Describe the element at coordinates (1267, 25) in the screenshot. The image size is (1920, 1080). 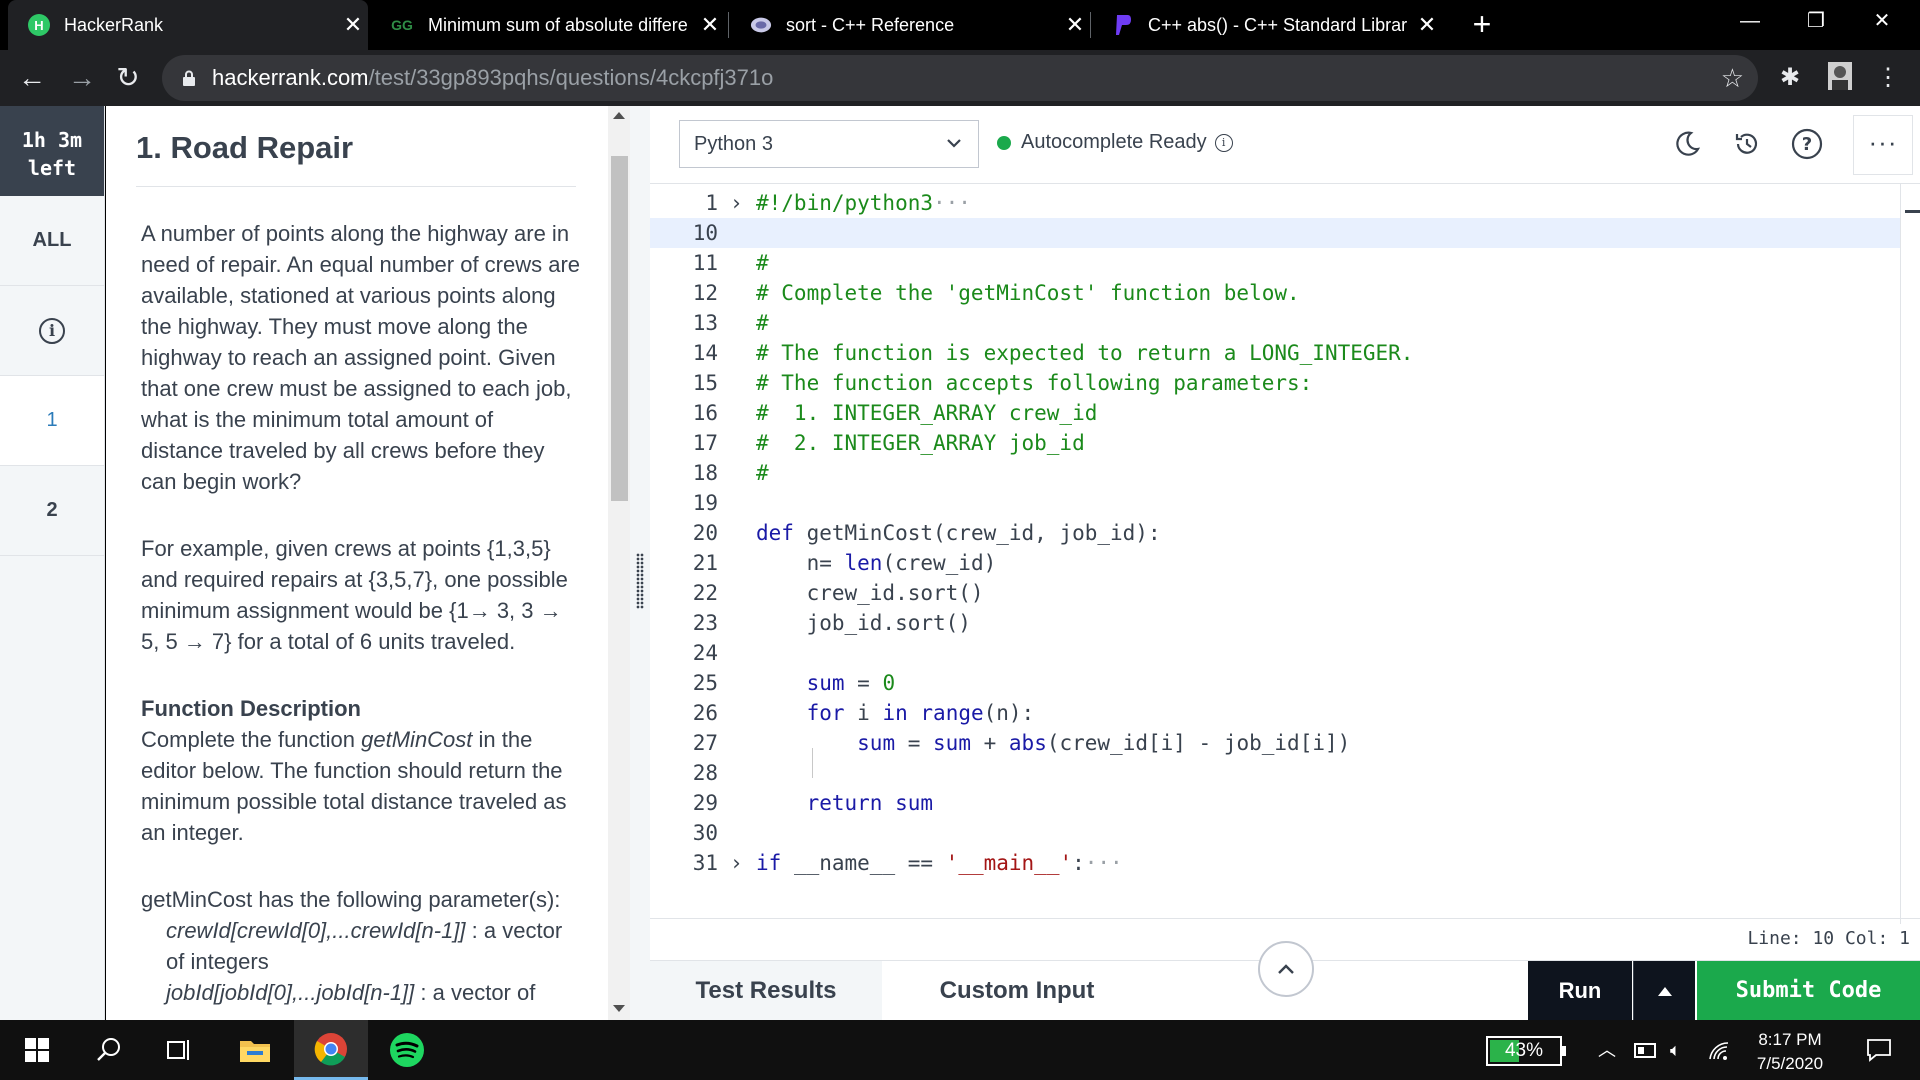
I see `tab-programiz: C++ abs() - C++ Standard Librar ✕` at that location.